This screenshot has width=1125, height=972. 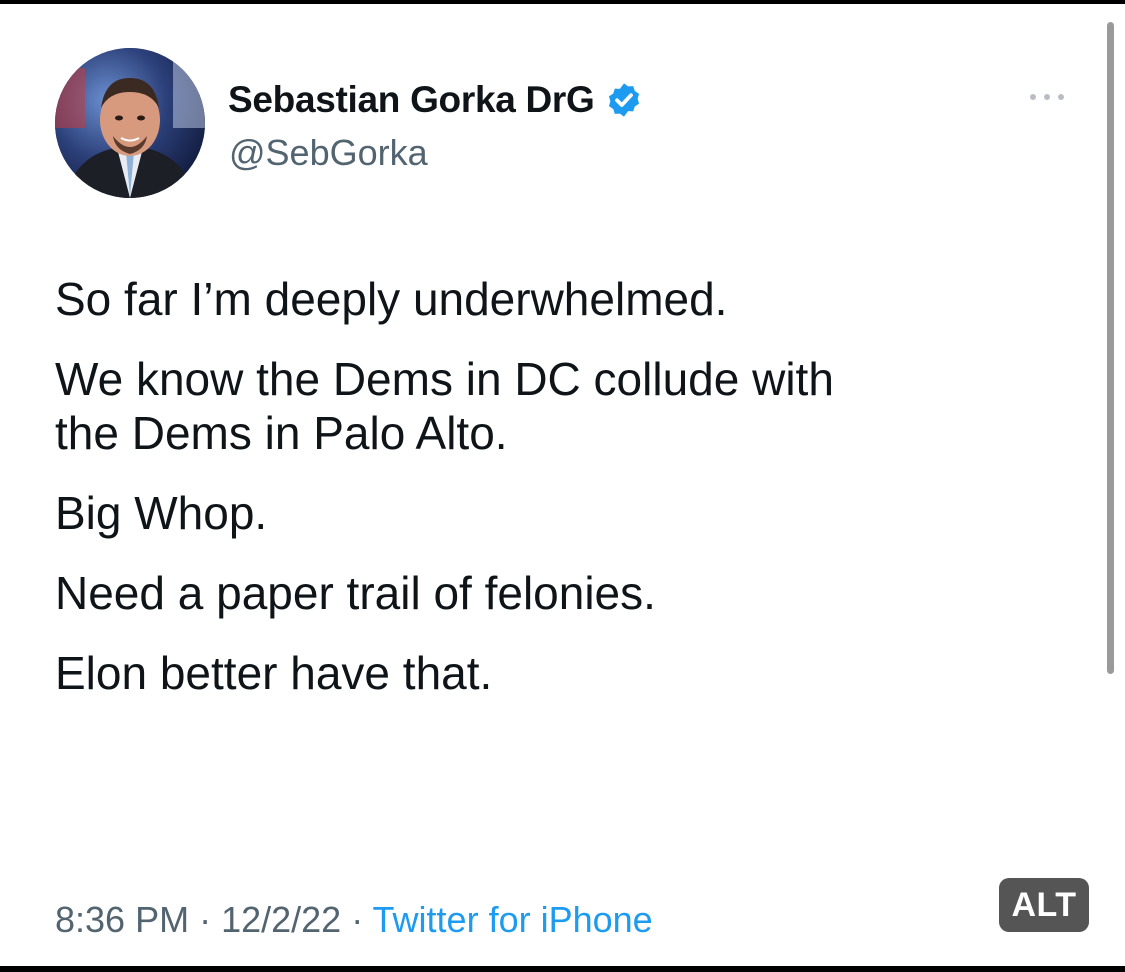 What do you see at coordinates (281, 433) in the screenshot?
I see `tweet-line: the Dems in Palo Alto.` at bounding box center [281, 433].